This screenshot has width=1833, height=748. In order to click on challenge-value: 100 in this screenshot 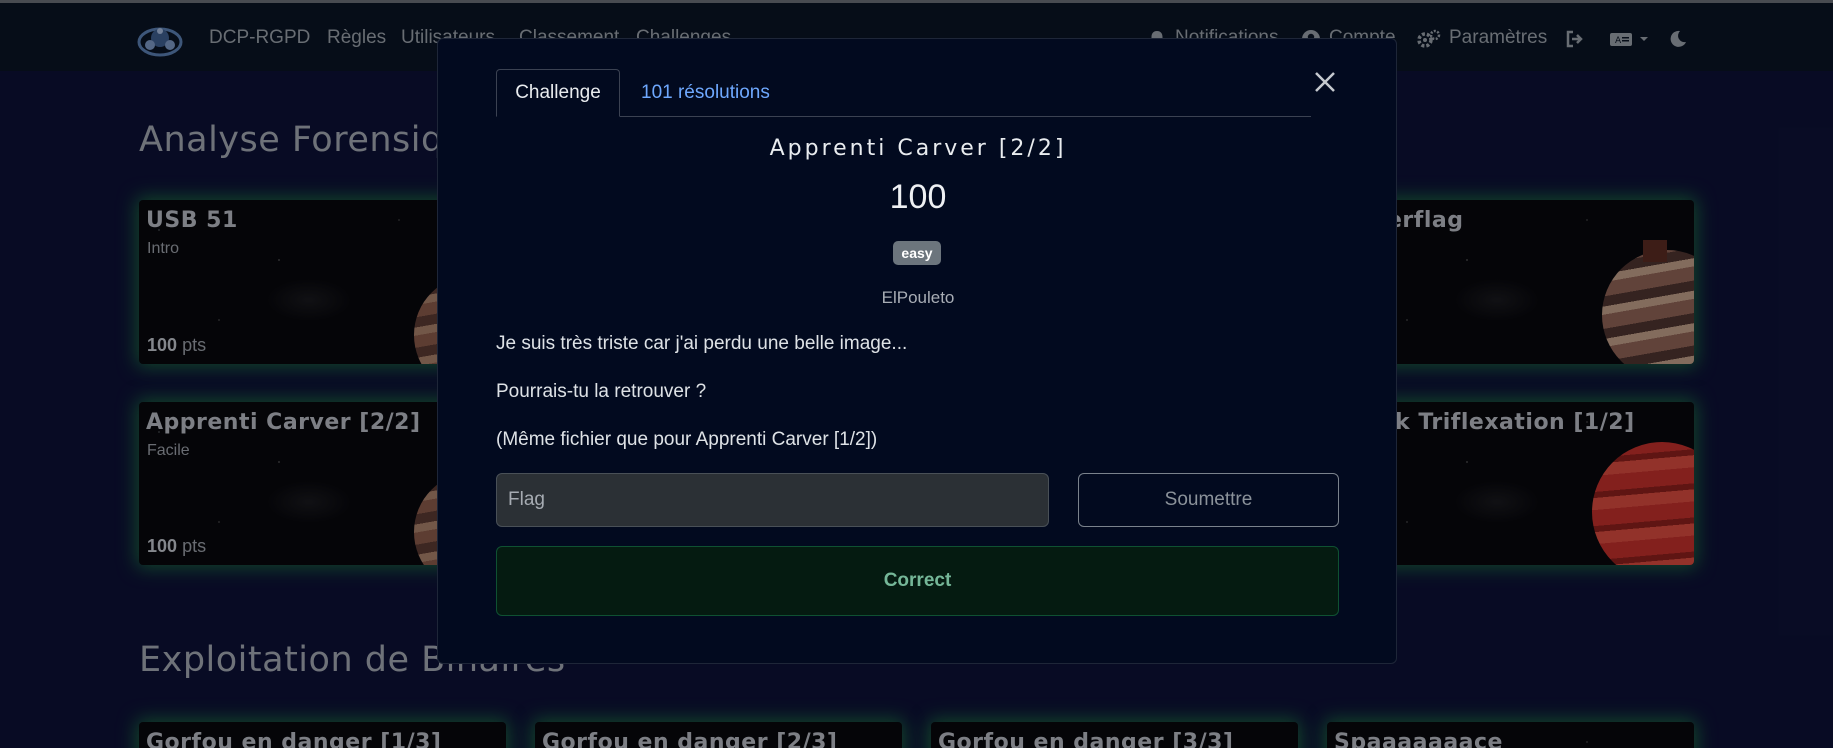, I will do `click(918, 197)`.